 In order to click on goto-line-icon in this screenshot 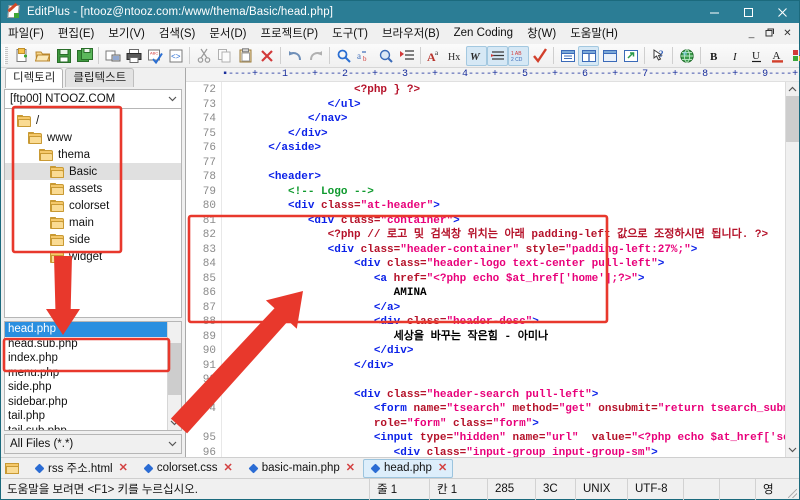, I will do `click(406, 56)`.